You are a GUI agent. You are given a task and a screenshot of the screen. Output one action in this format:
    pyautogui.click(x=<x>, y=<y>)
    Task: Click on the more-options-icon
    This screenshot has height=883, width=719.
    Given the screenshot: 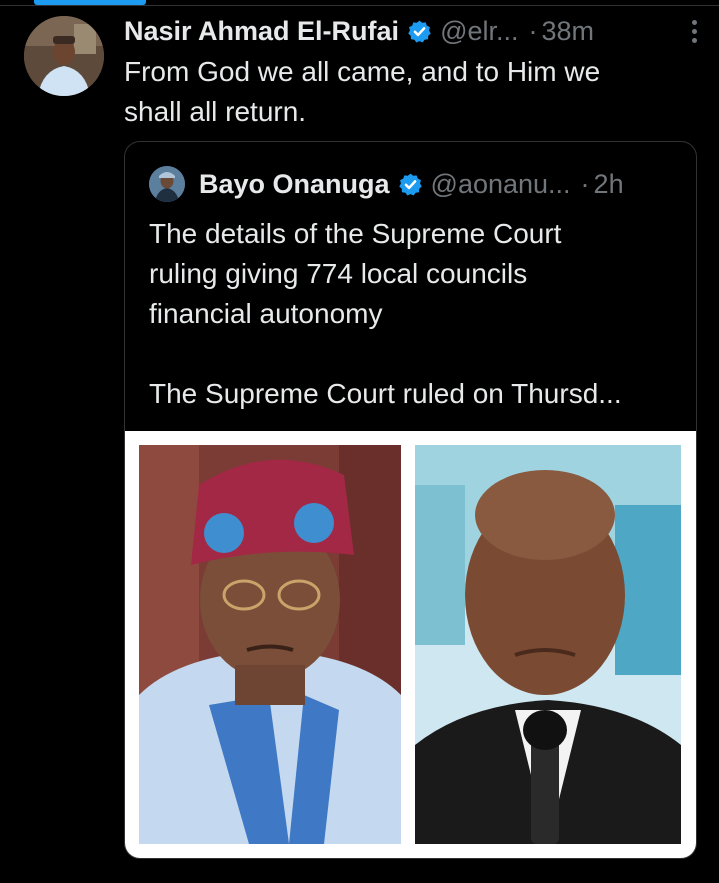 What is the action you would take?
    pyautogui.click(x=694, y=31)
    